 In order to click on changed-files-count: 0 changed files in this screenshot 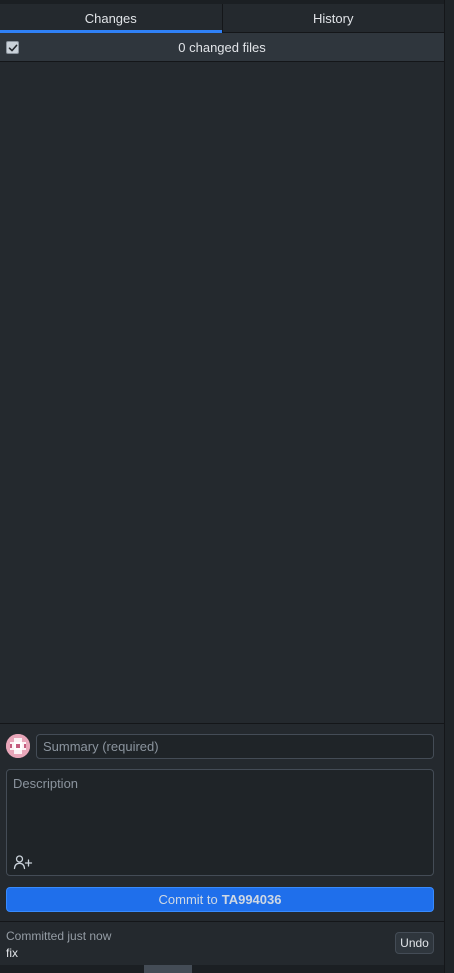, I will do `click(222, 47)`.